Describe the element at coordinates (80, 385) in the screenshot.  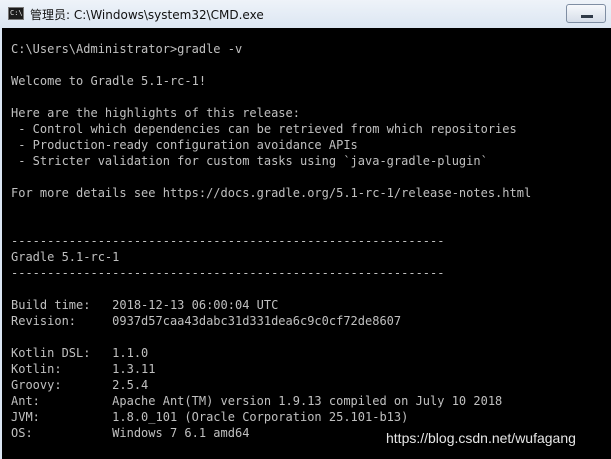
I see `info-line: Groovy: 2.5.4` at that location.